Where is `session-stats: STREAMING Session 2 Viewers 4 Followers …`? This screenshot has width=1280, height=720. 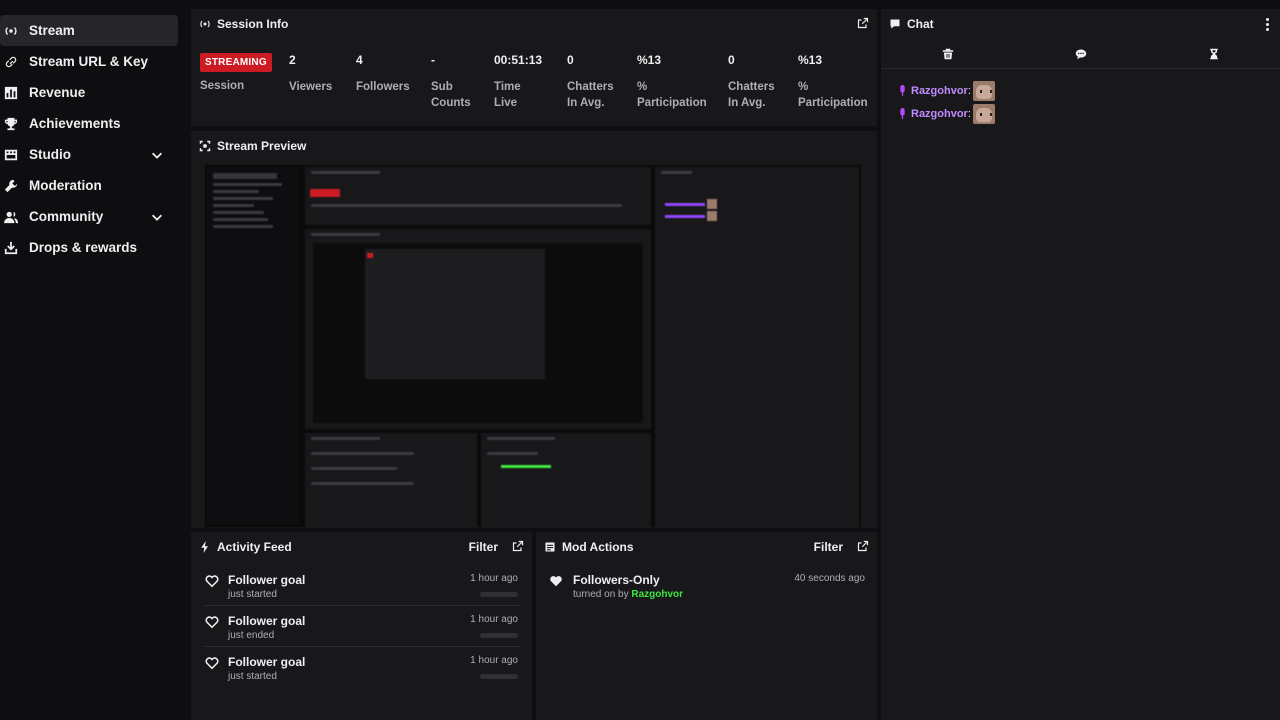 session-stats: STREAMING Session 2 Viewers 4 Followers … is located at coordinates (534, 79).